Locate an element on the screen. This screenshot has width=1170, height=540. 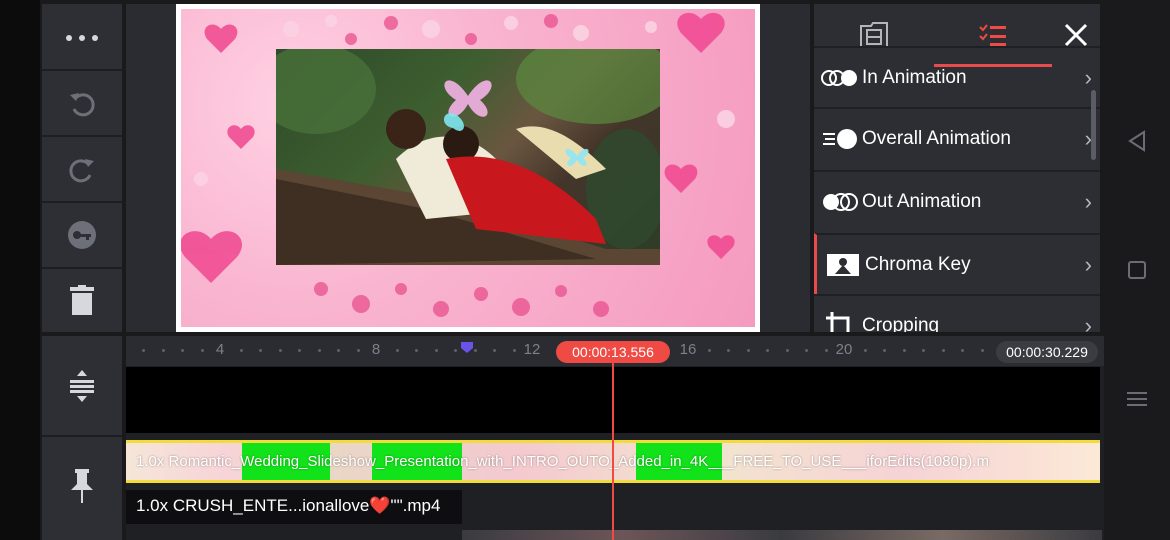
pin-button is located at coordinates (82, 486).